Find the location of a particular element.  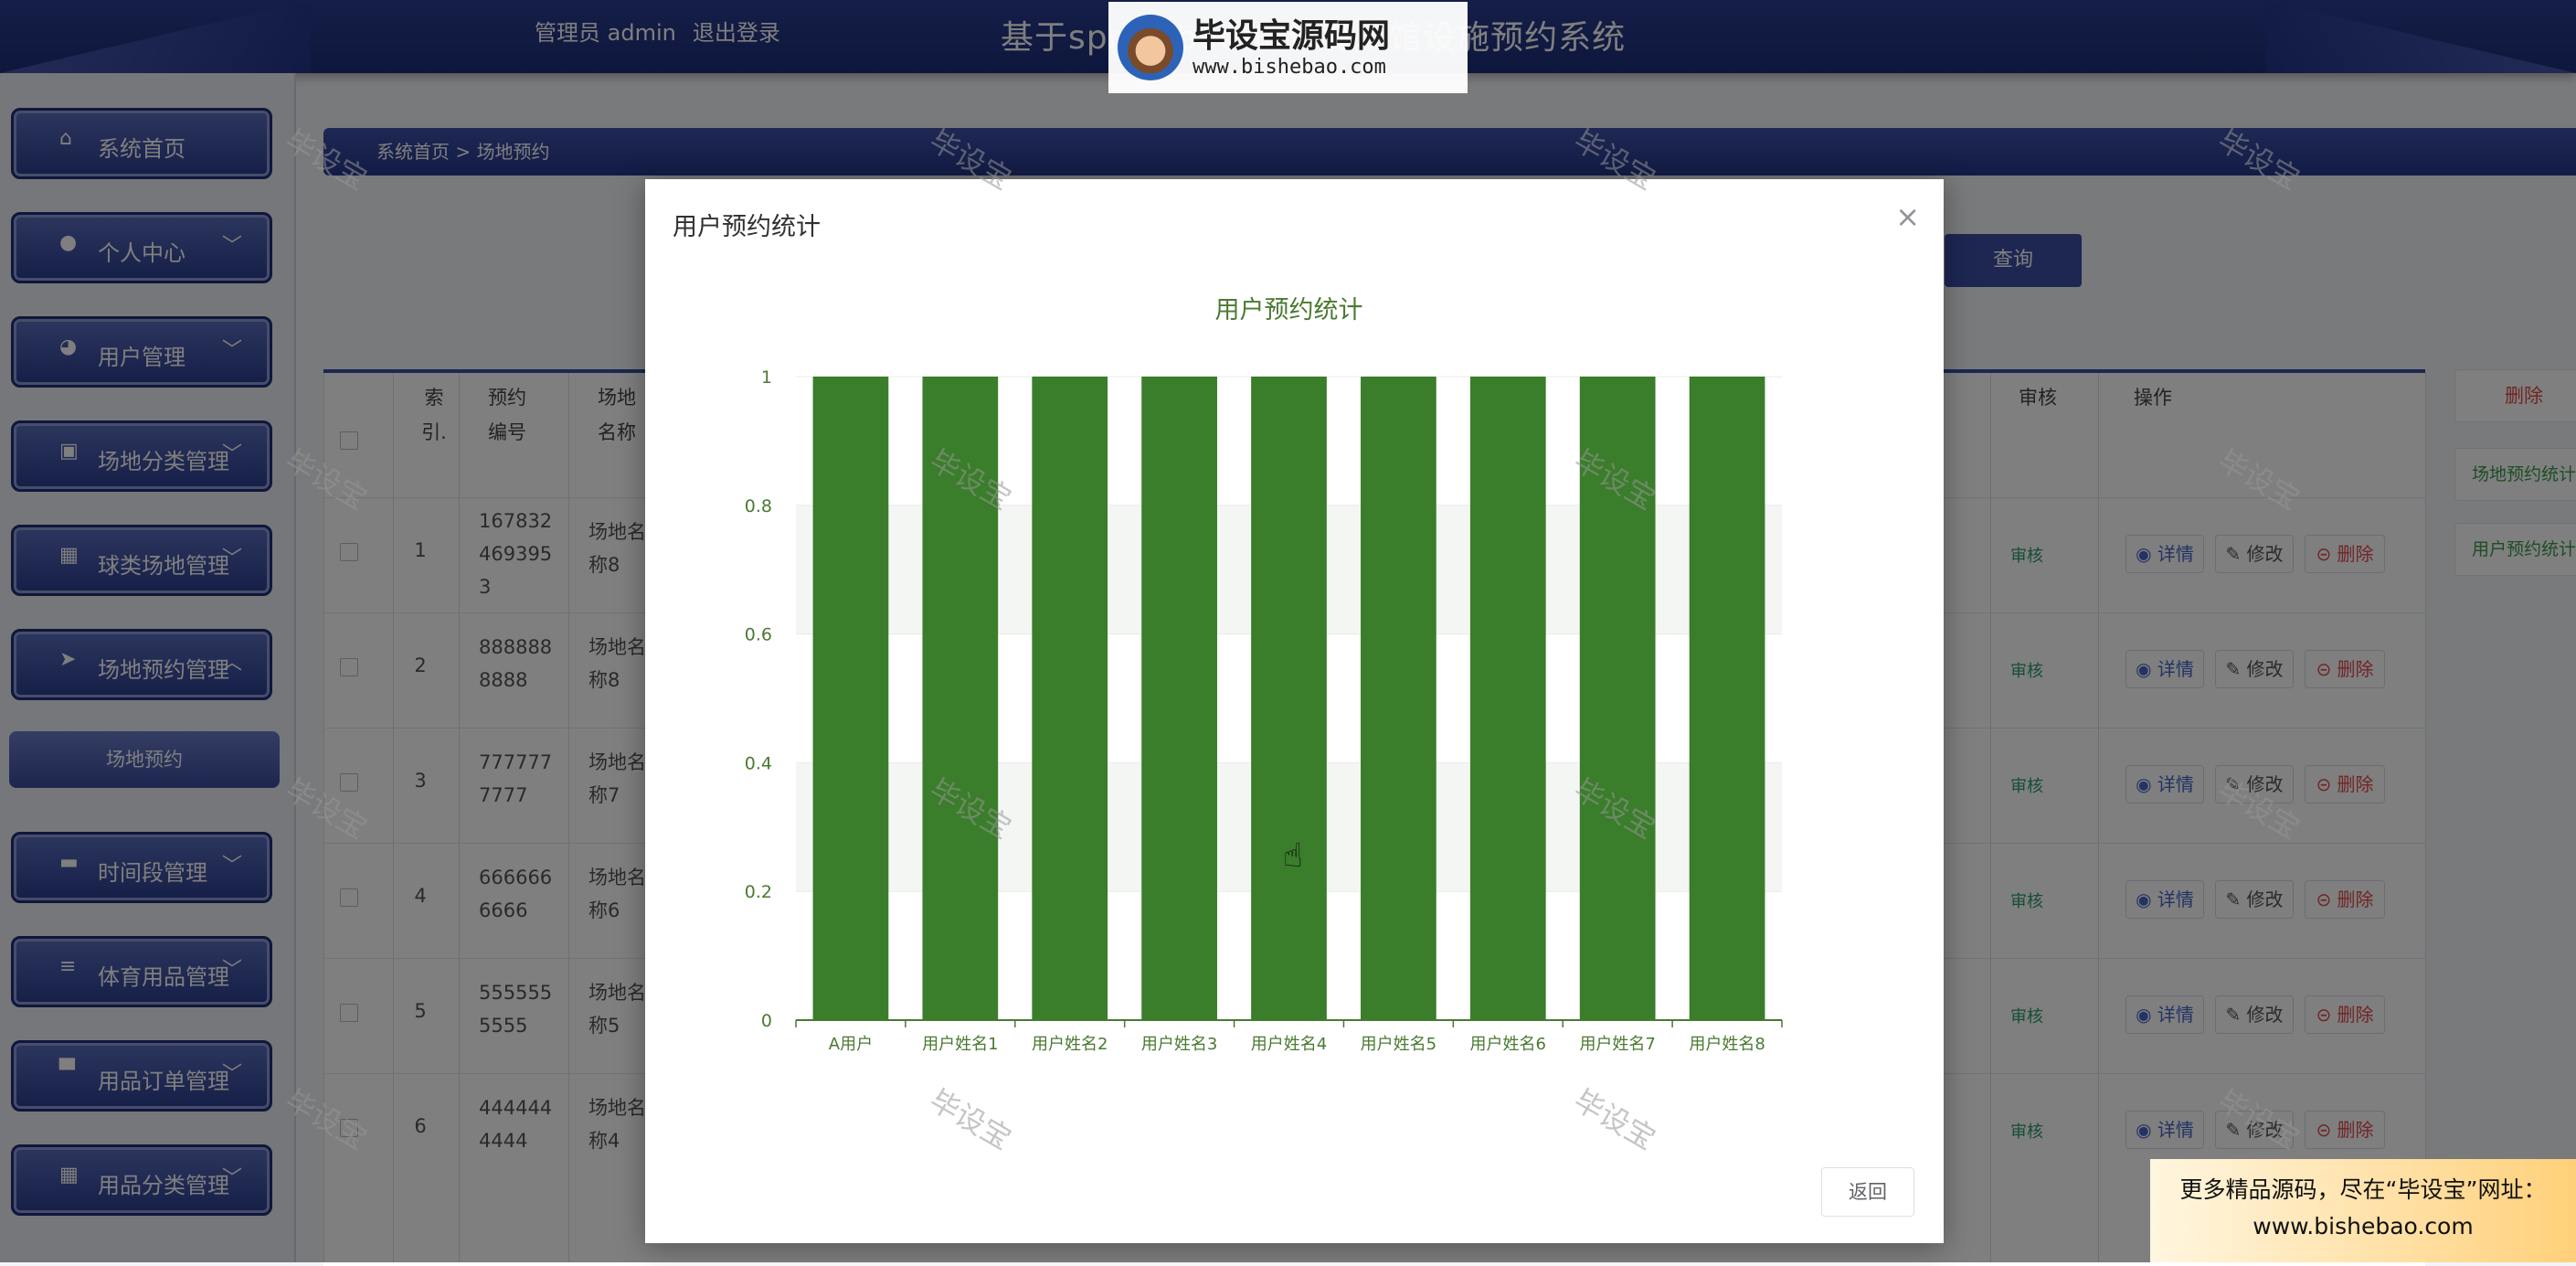

y-tick-label: 0.6 is located at coordinates (758, 635).